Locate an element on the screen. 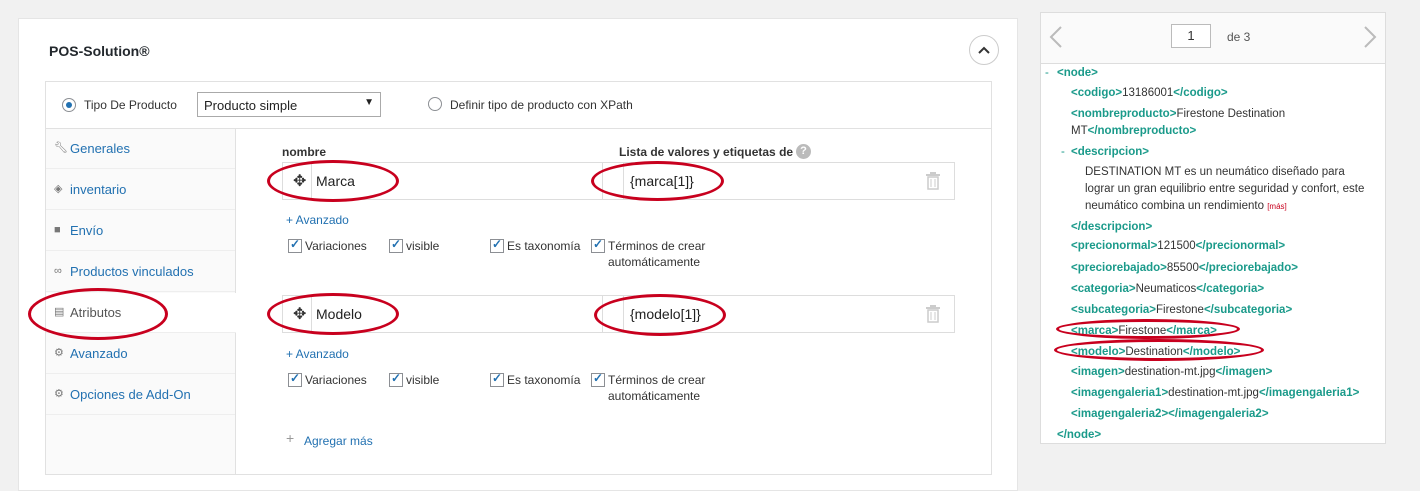 This screenshot has width=1420, height=491. collapse-node-toggle: - is located at coordinates (1047, 73).